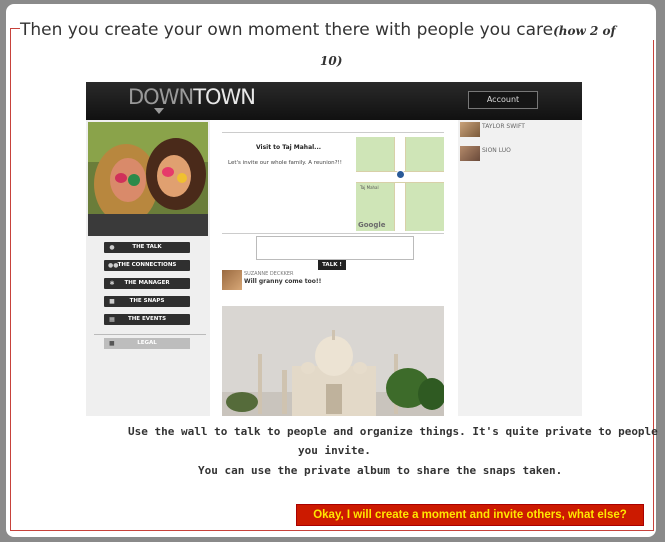 The height and width of the screenshot is (542, 665). I want to click on nav-label: LEGAL, so click(147, 343).